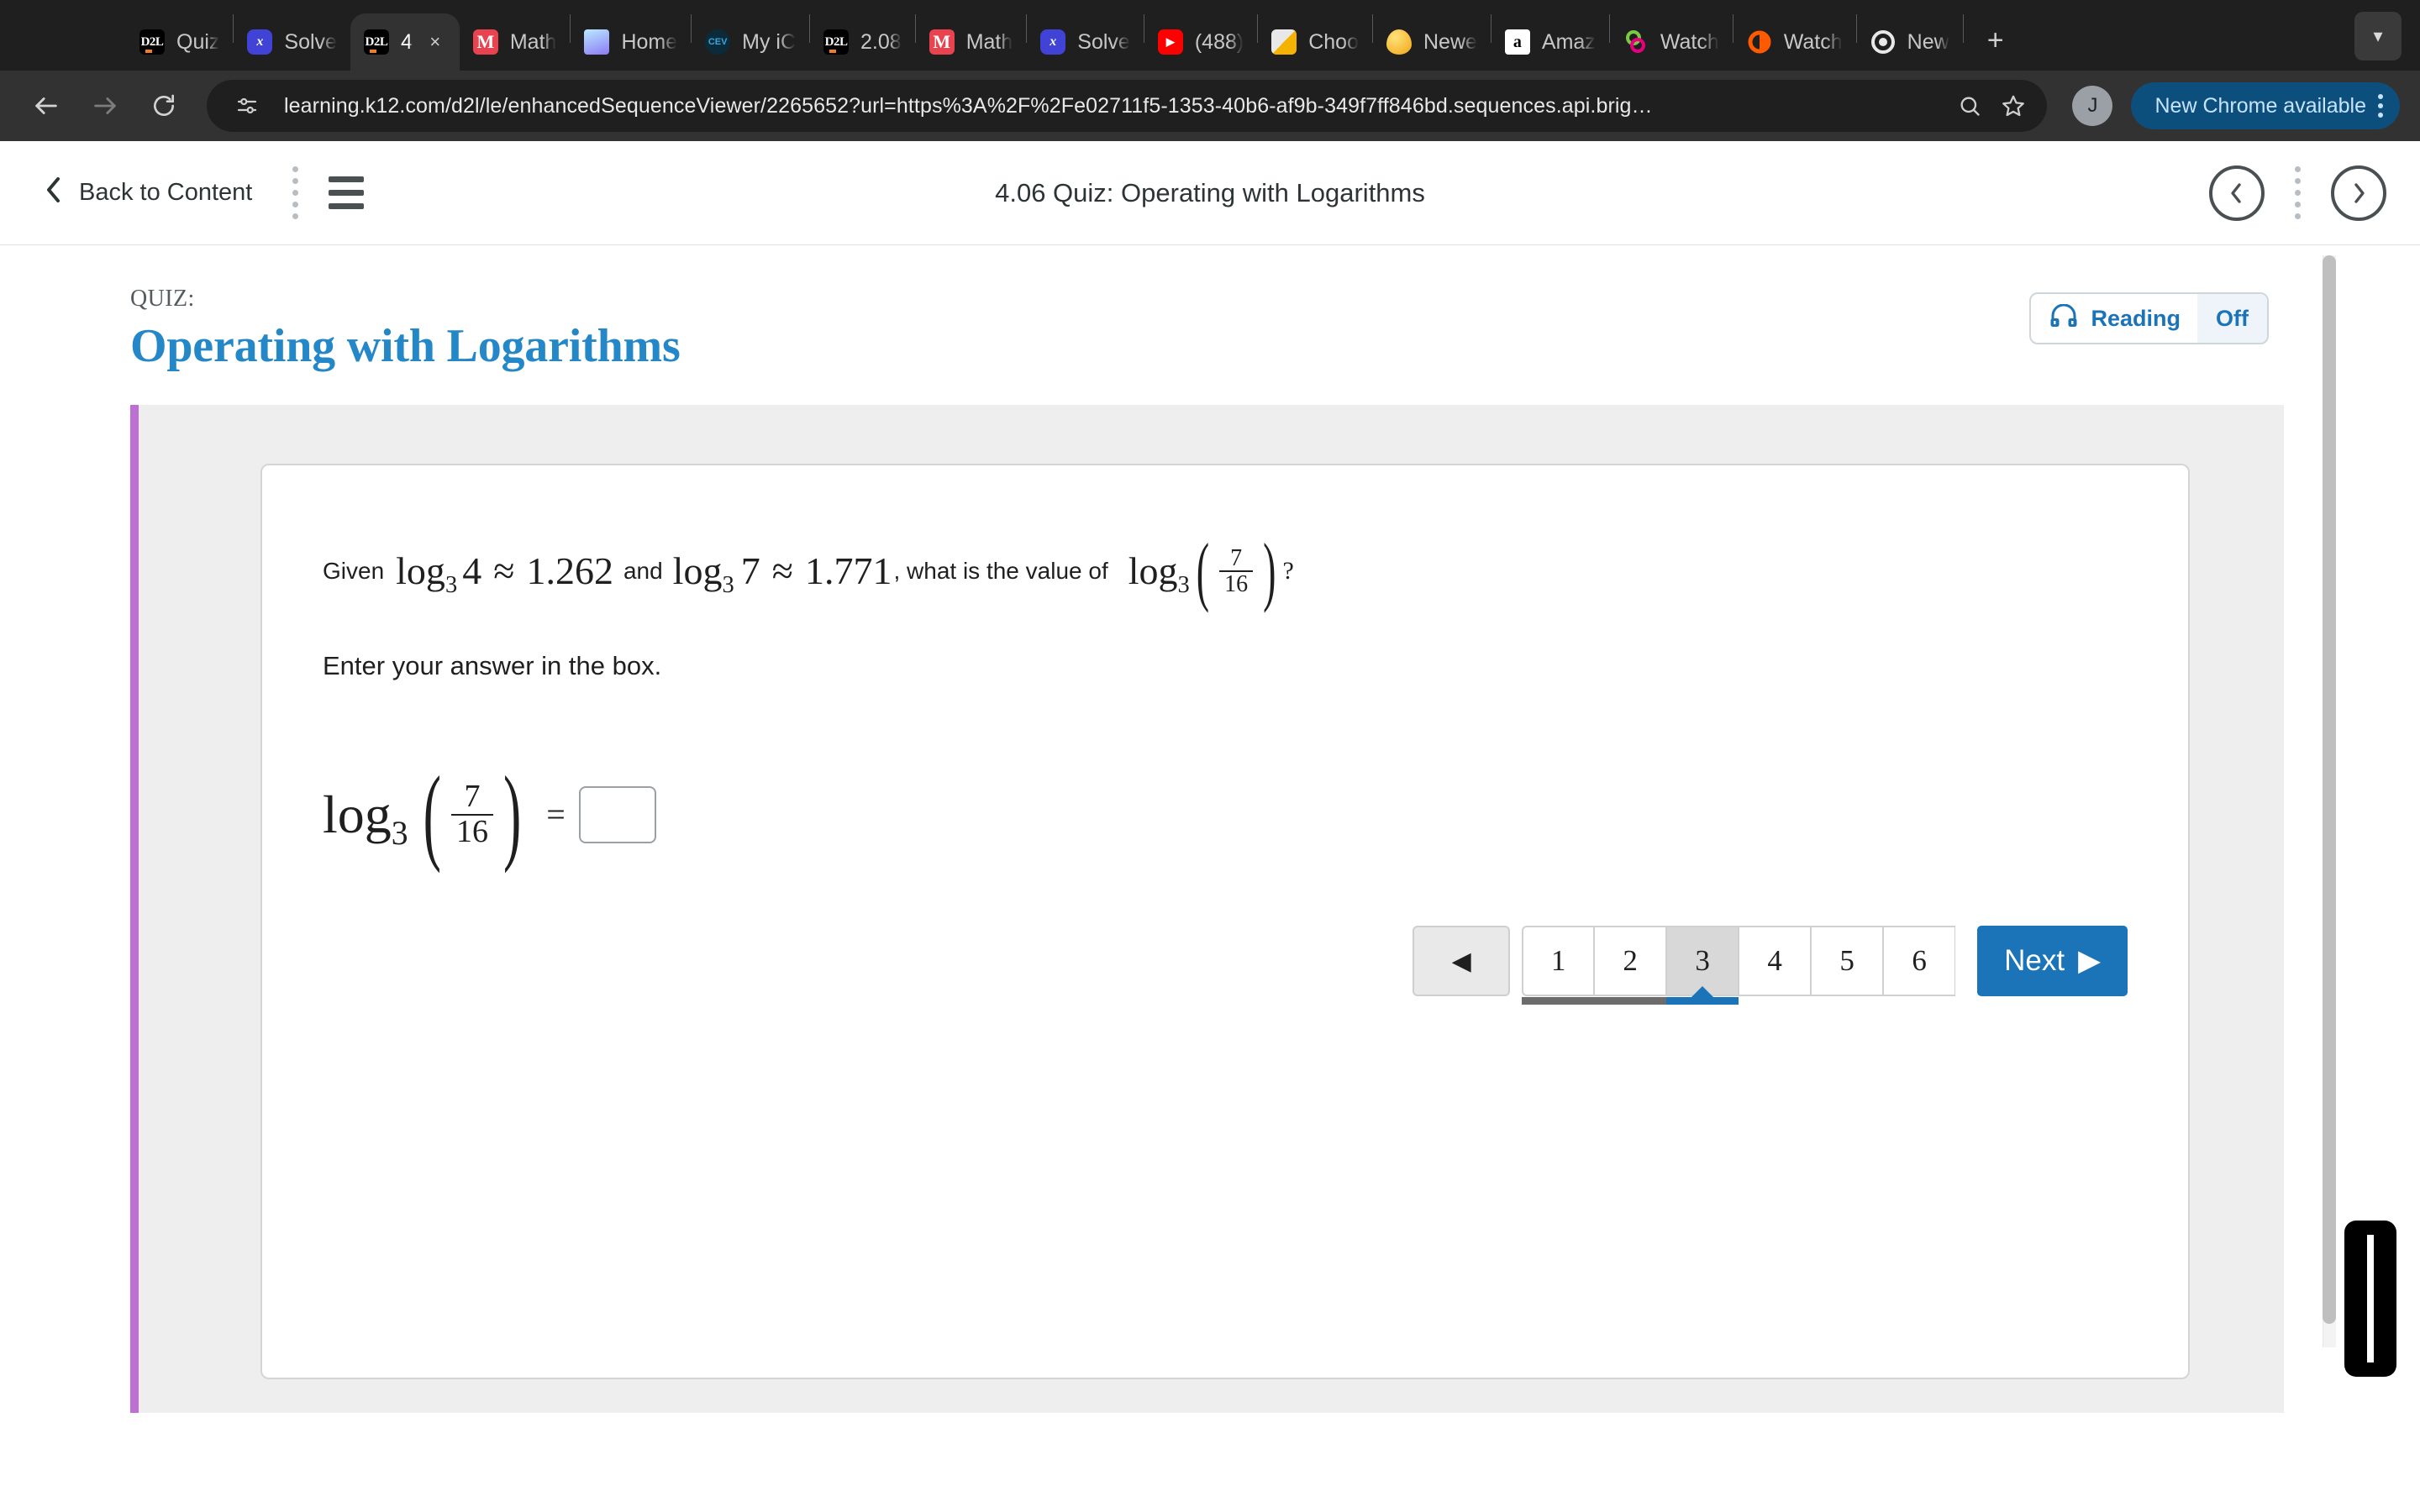 The width and height of the screenshot is (2420, 1512). I want to click on target-log-expression: log3, so click(1159, 574).